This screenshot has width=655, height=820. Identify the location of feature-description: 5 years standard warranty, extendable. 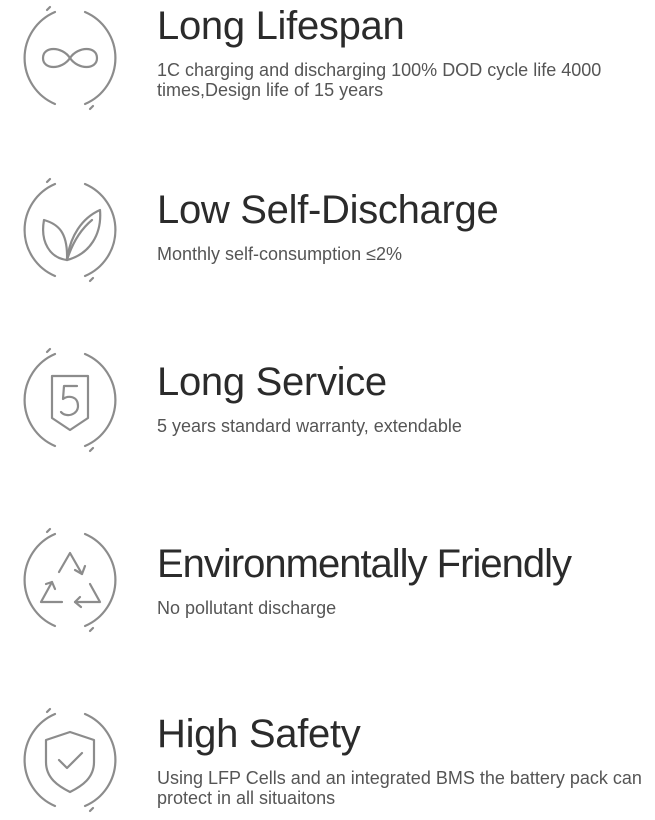
(309, 426).